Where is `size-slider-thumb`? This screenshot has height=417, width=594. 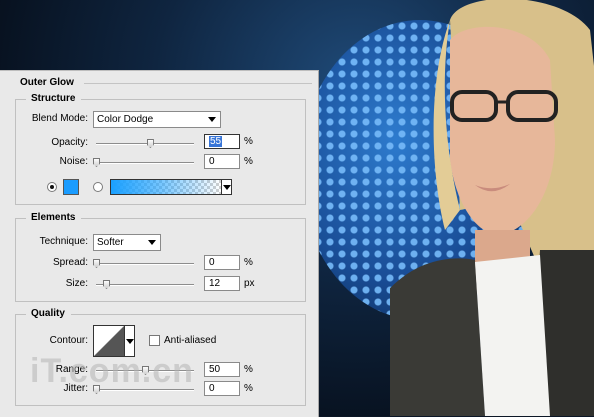 size-slider-thumb is located at coordinates (106, 284).